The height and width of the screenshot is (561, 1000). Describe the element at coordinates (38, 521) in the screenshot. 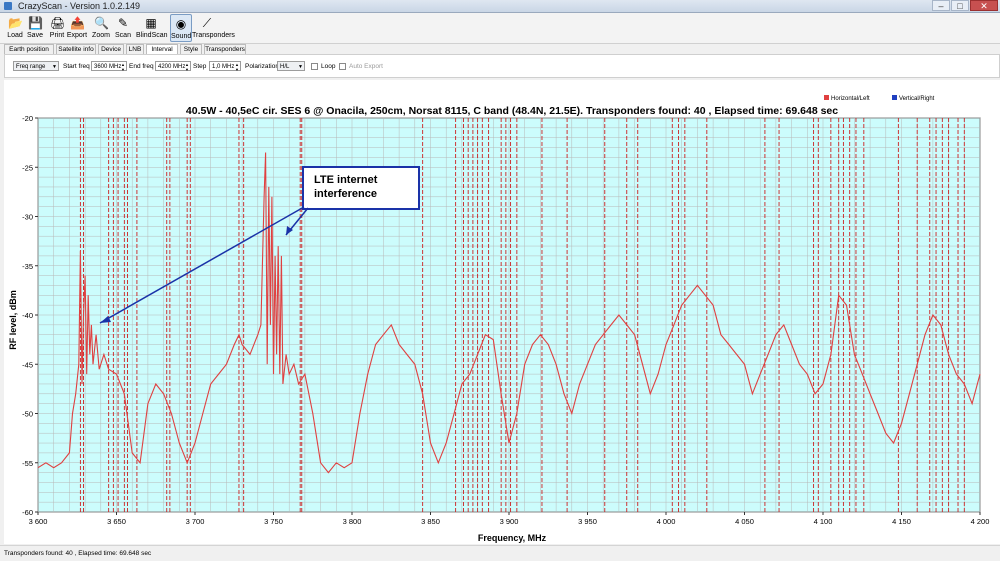

I see `x-tick-label: 3 600` at that location.